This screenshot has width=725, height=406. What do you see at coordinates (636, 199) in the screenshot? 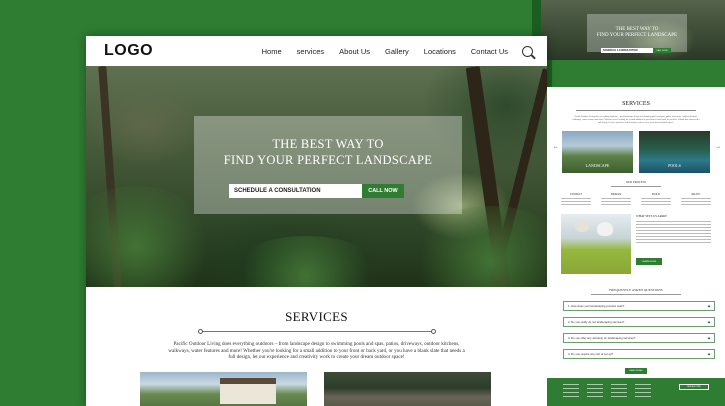
I see `process-steps: CONSULT DESIGN BUILD ENJOY` at bounding box center [636, 199].